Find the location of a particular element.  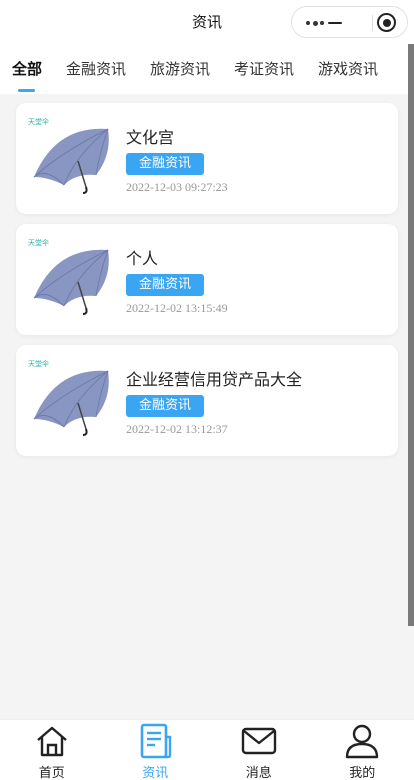

tabbar-label: 消息 is located at coordinates (258, 773).